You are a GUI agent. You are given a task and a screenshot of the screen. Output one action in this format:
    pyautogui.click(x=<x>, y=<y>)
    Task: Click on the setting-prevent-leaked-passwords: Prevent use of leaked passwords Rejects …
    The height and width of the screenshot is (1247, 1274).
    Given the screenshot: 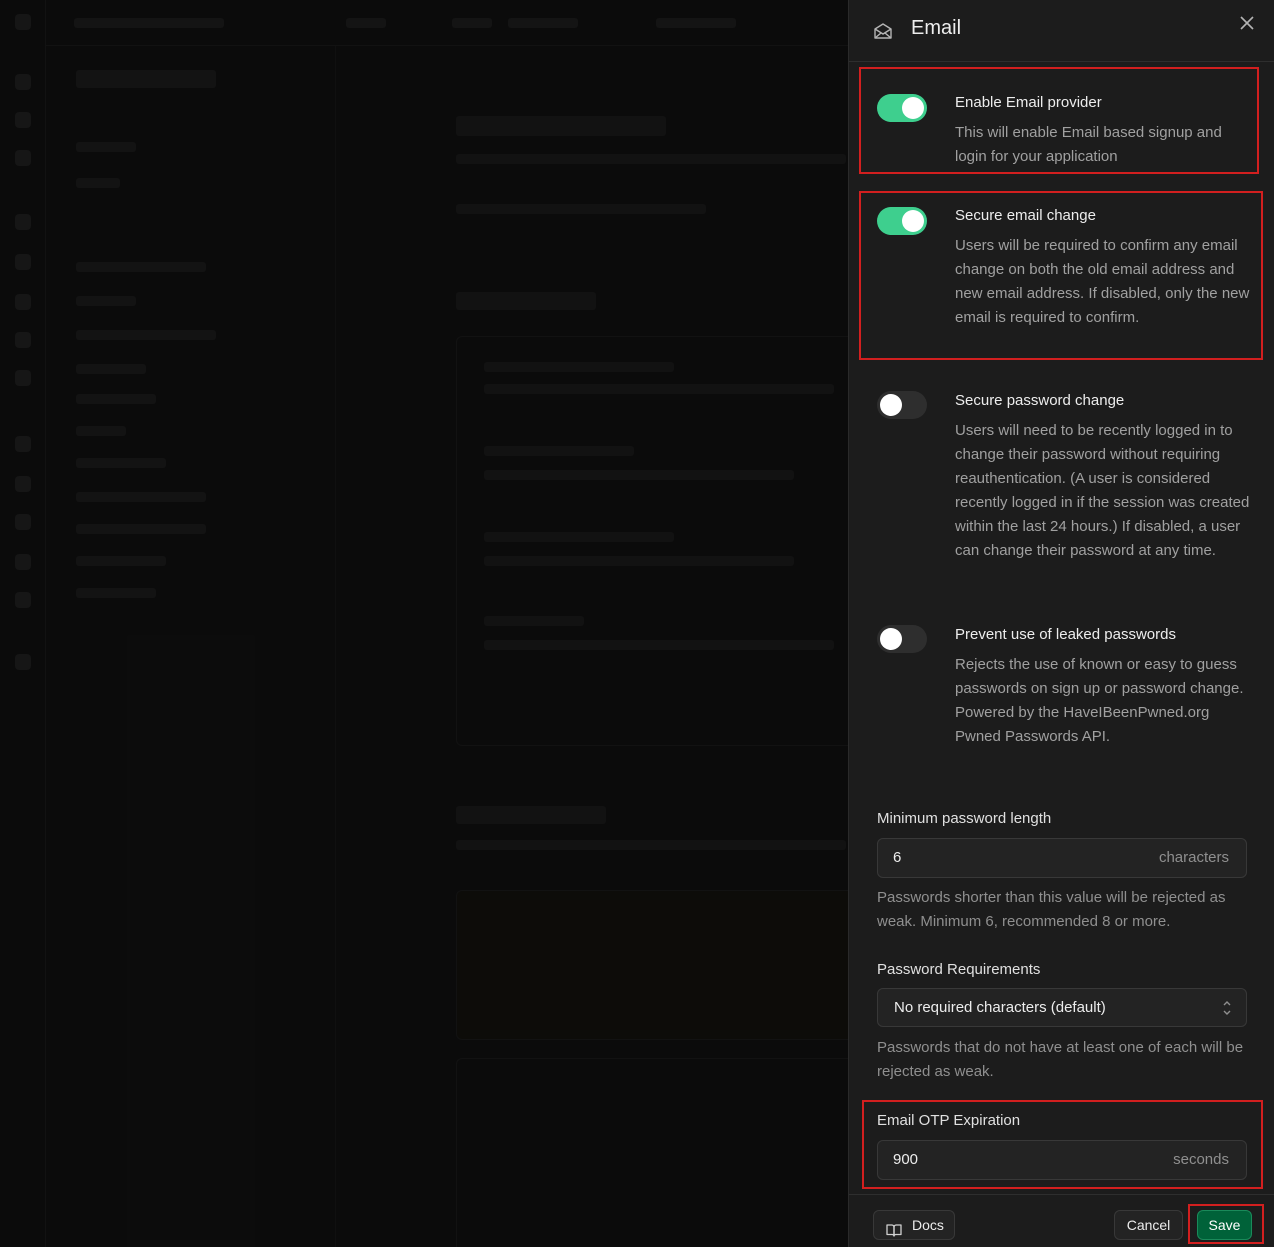 What is the action you would take?
    pyautogui.click(x=1067, y=697)
    